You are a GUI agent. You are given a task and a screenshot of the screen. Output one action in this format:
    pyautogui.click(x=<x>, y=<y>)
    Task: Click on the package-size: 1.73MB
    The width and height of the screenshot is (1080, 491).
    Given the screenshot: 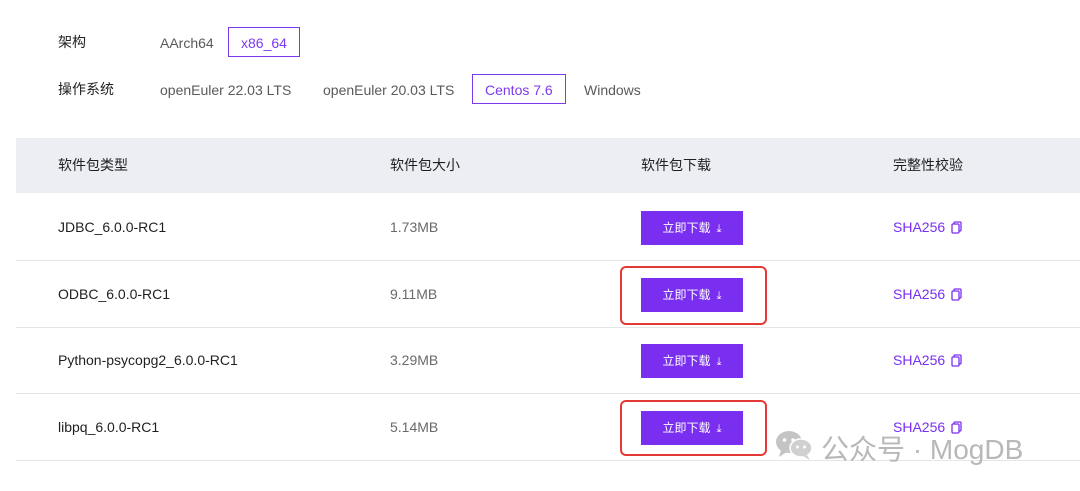 What is the action you would take?
    pyautogui.click(x=414, y=227)
    